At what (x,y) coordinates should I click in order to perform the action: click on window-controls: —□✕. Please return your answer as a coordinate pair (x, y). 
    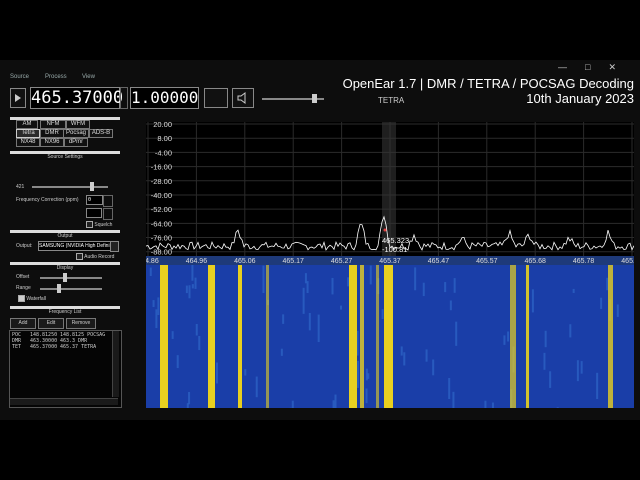
    Looking at the image, I should click on (596, 67).